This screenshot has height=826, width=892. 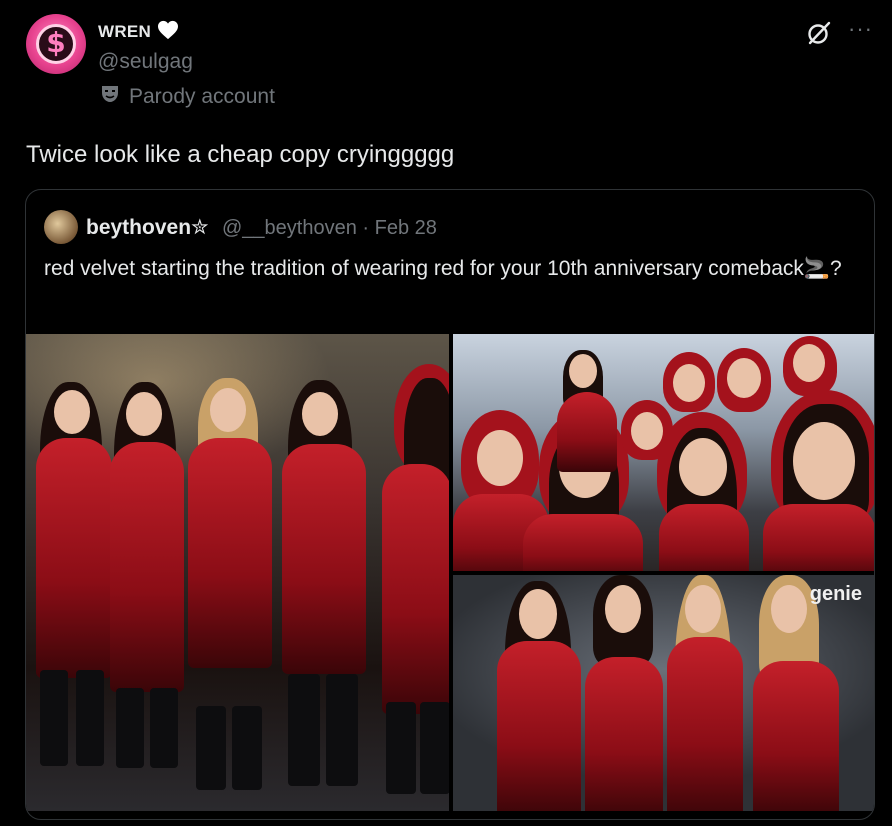 What do you see at coordinates (124, 32) in the screenshot?
I see `author-name: WREN` at bounding box center [124, 32].